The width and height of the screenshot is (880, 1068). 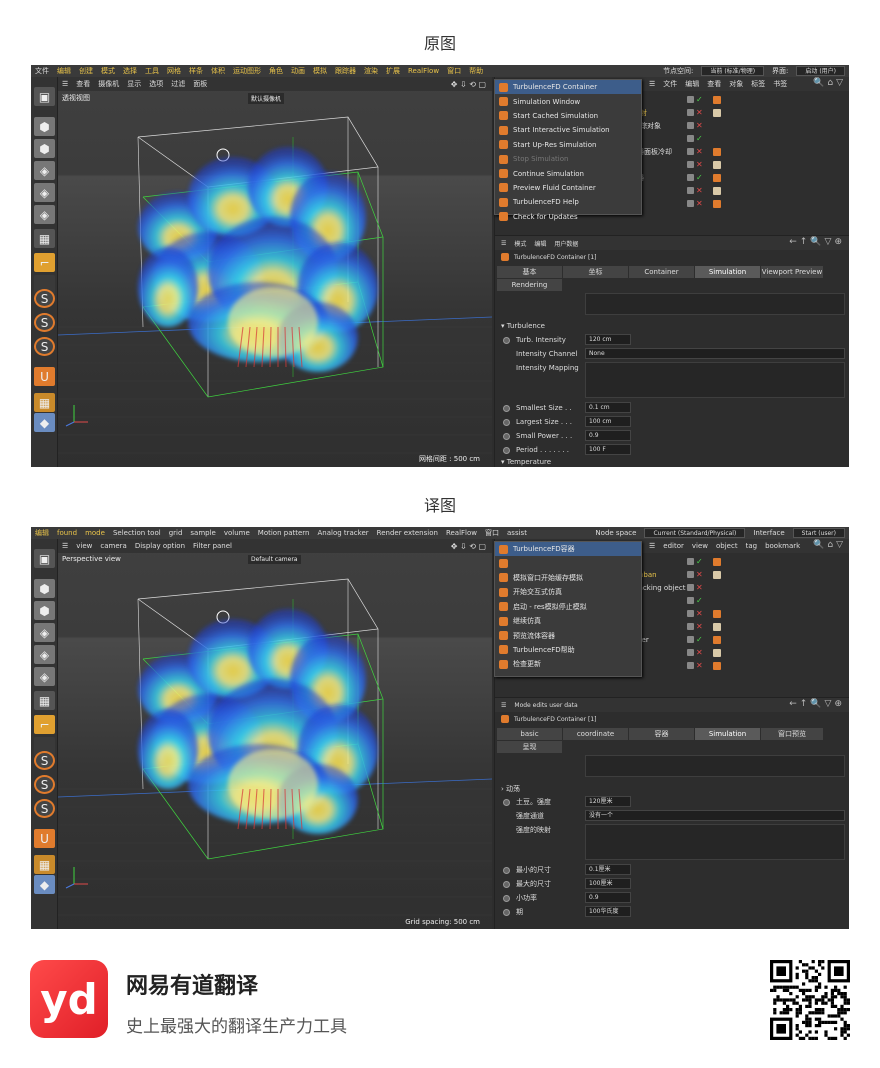 What do you see at coordinates (731, 587) in the screenshot?
I see `object-row: tracking object ✕` at bounding box center [731, 587].